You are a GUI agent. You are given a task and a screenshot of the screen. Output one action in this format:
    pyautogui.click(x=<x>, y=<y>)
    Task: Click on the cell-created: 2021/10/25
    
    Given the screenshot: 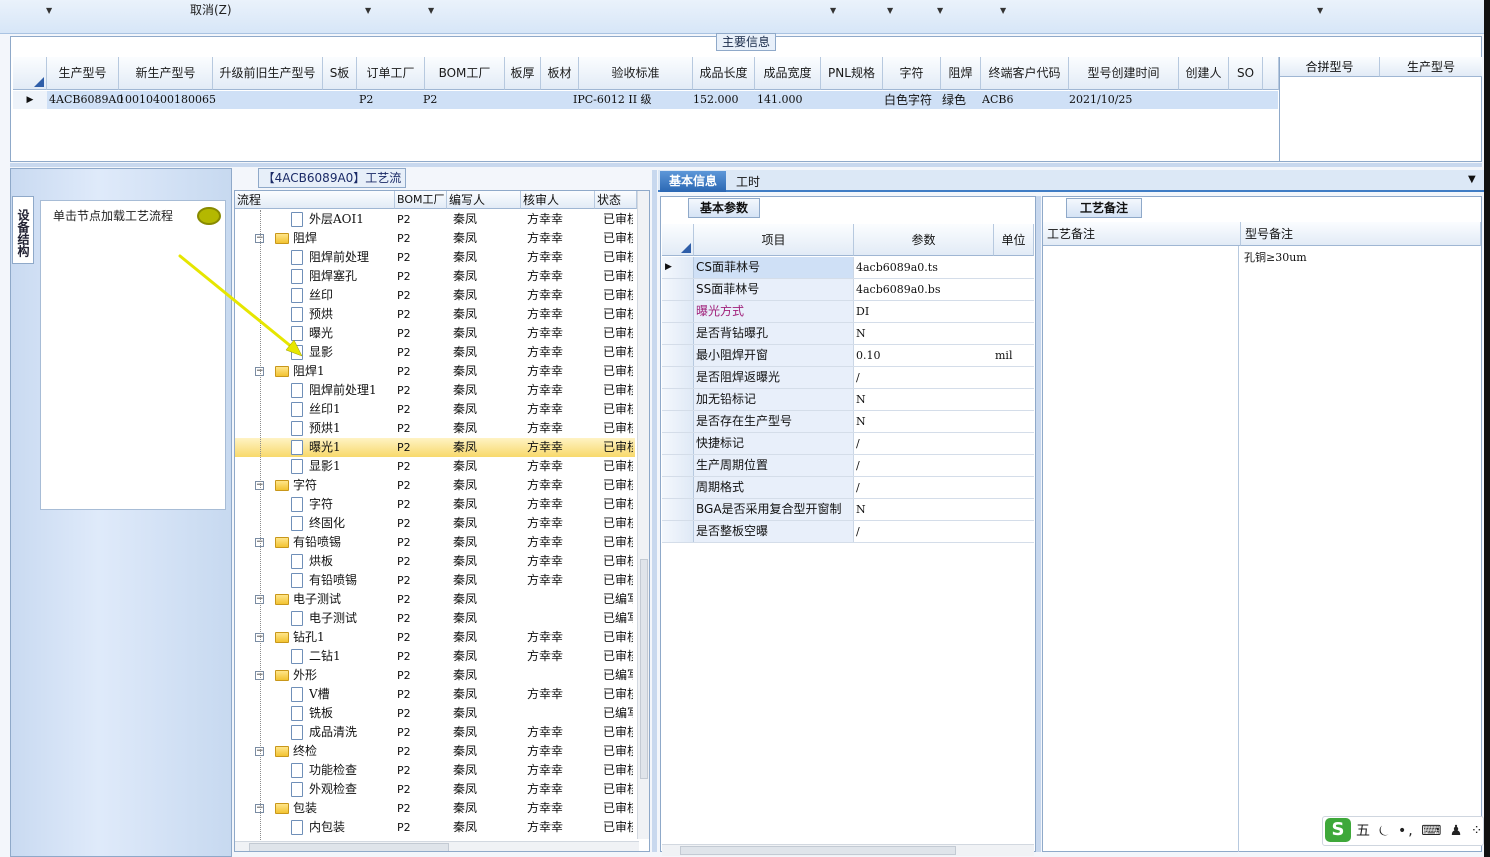 What is the action you would take?
    pyautogui.click(x=1100, y=100)
    